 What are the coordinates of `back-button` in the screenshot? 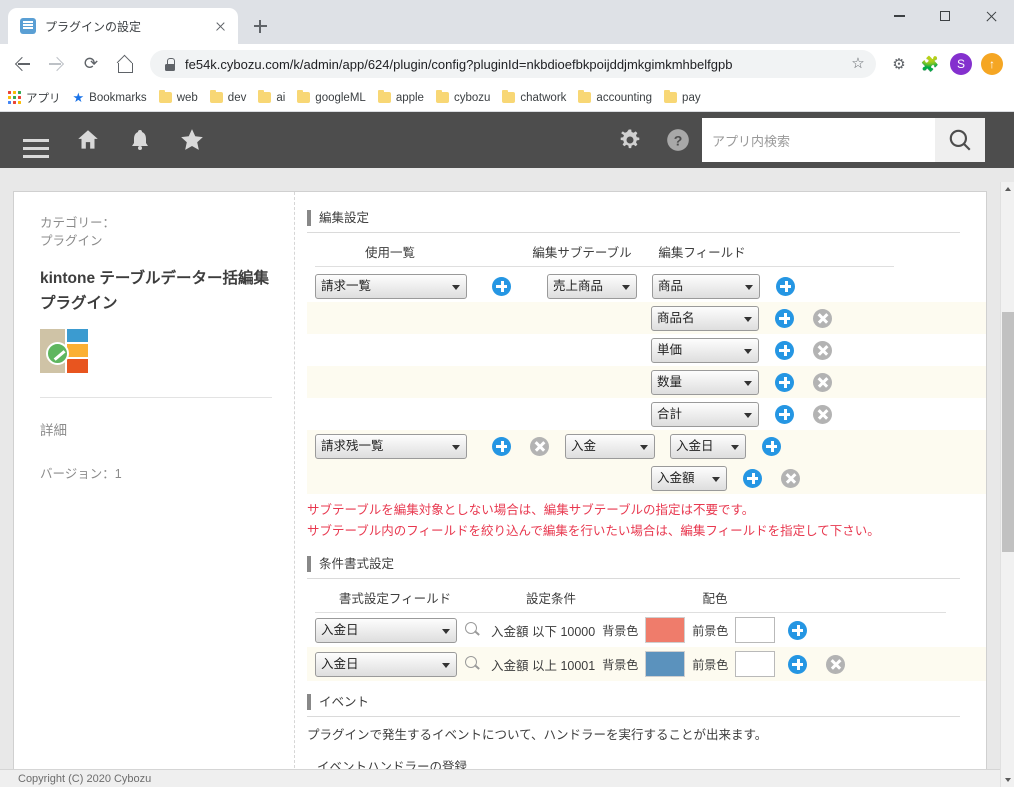 It's located at (23, 64).